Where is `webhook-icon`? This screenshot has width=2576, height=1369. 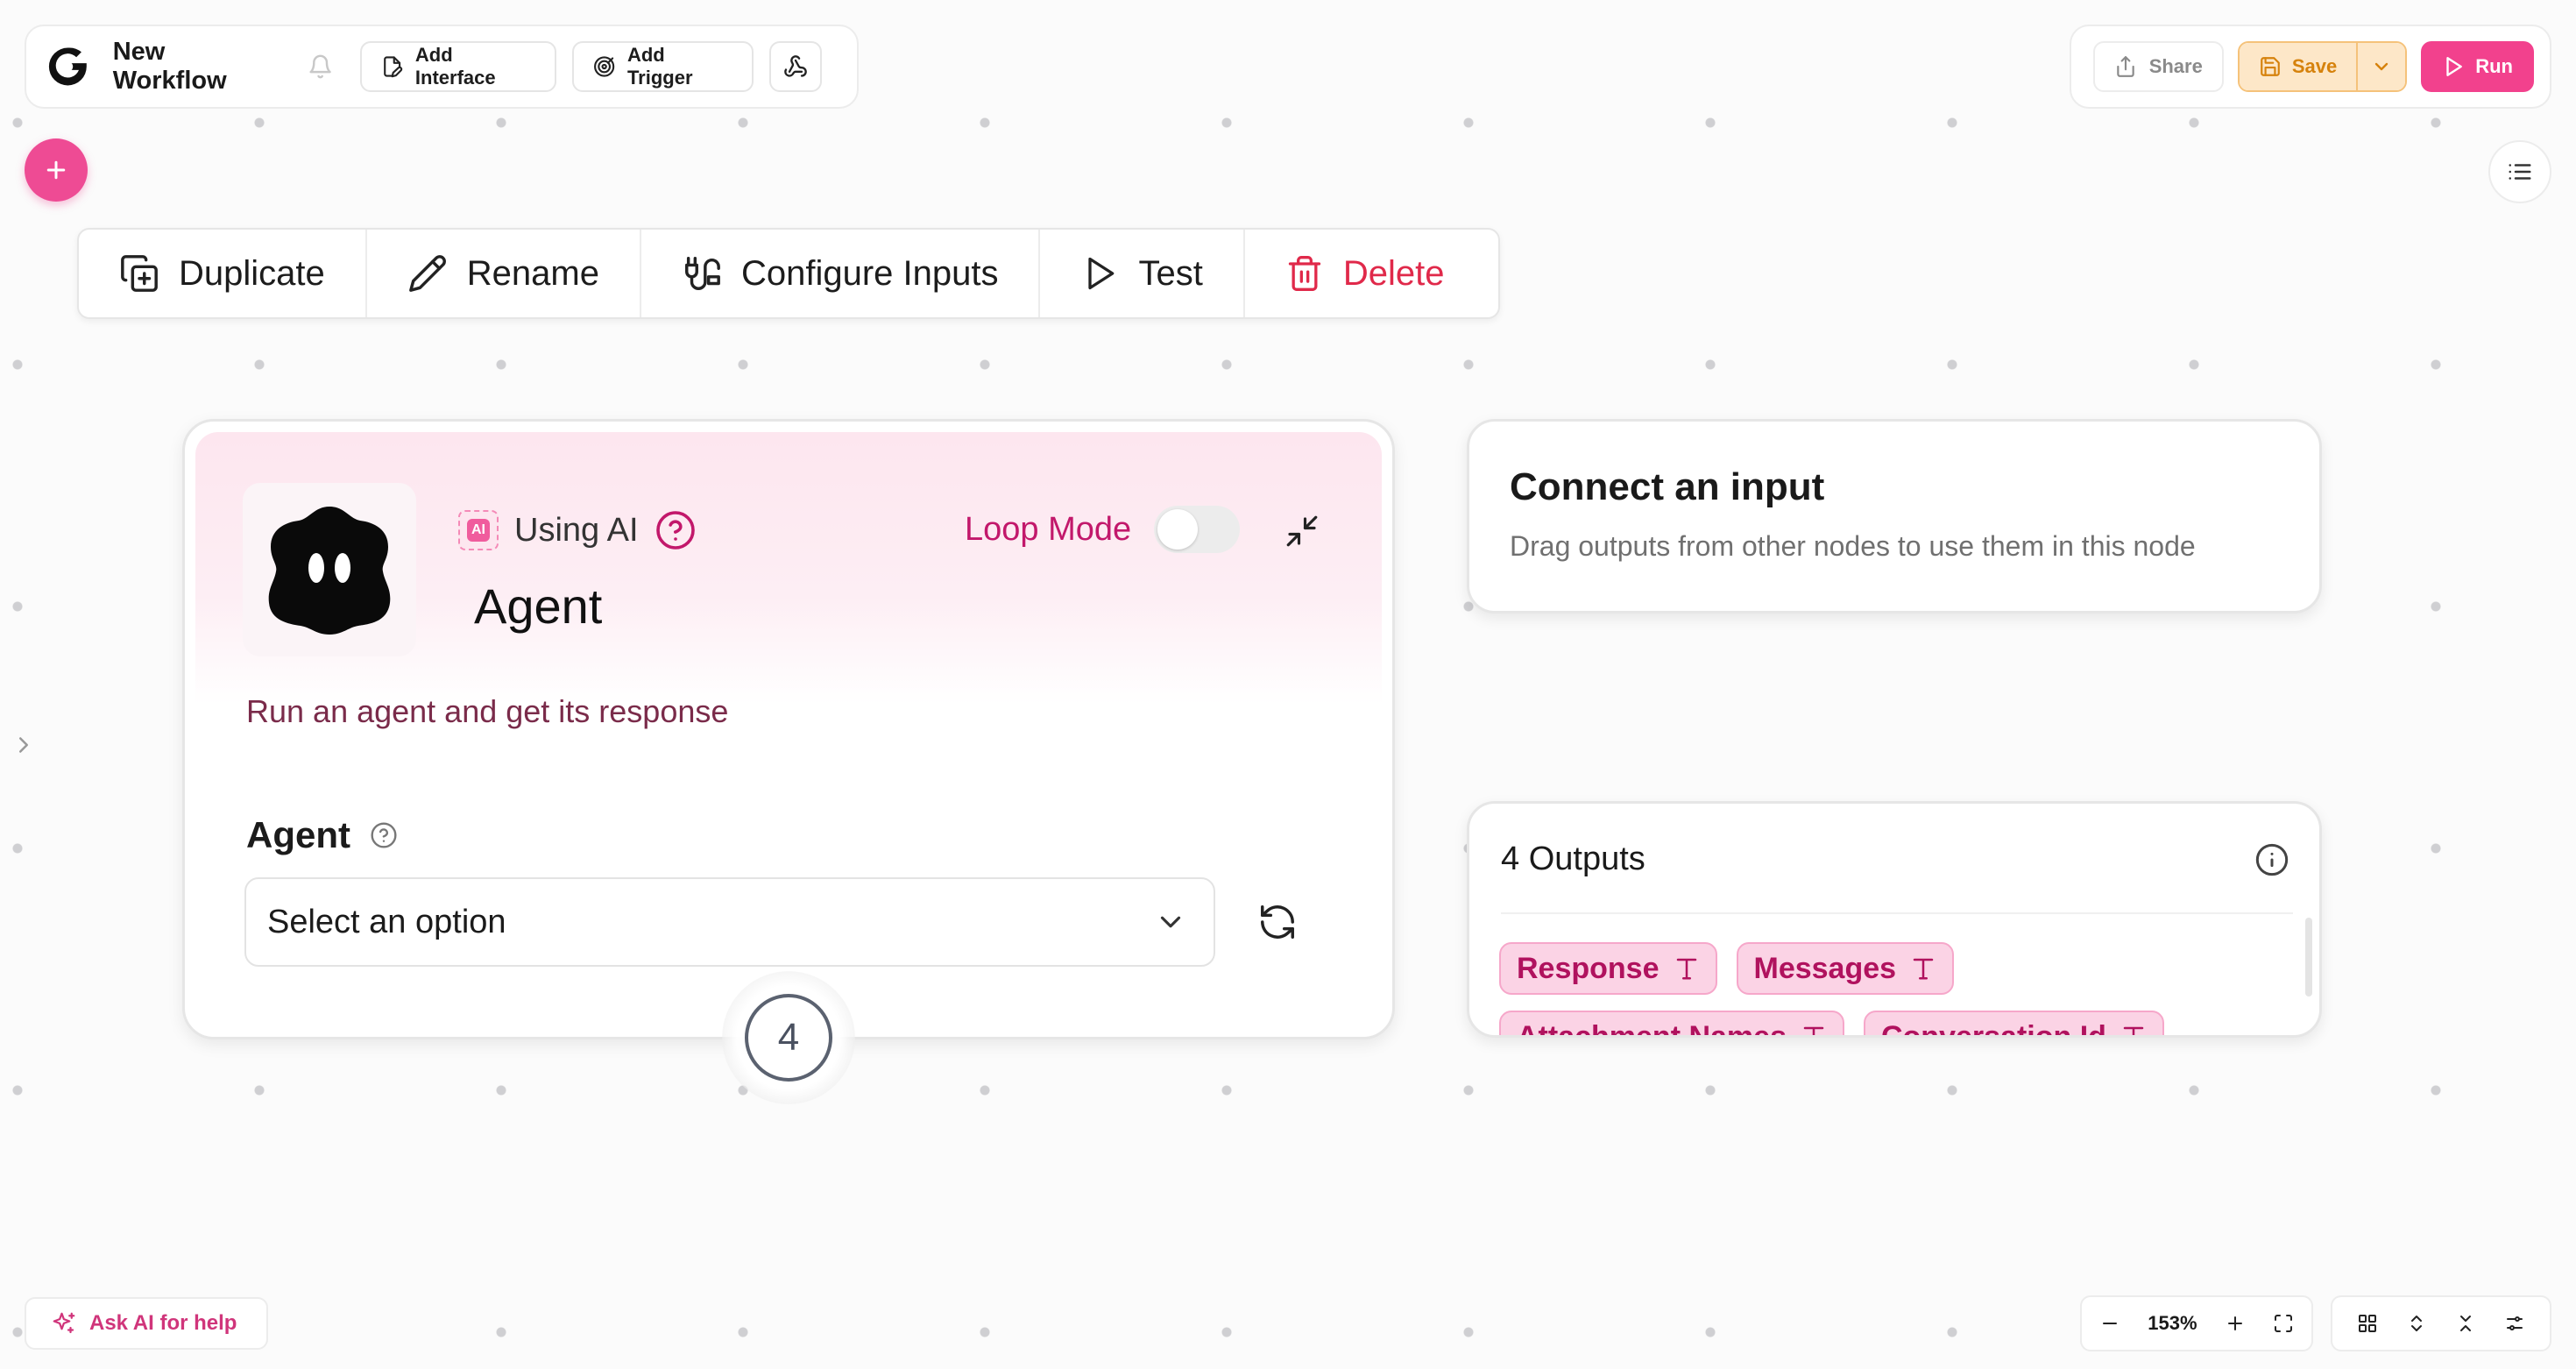 webhook-icon is located at coordinates (795, 66).